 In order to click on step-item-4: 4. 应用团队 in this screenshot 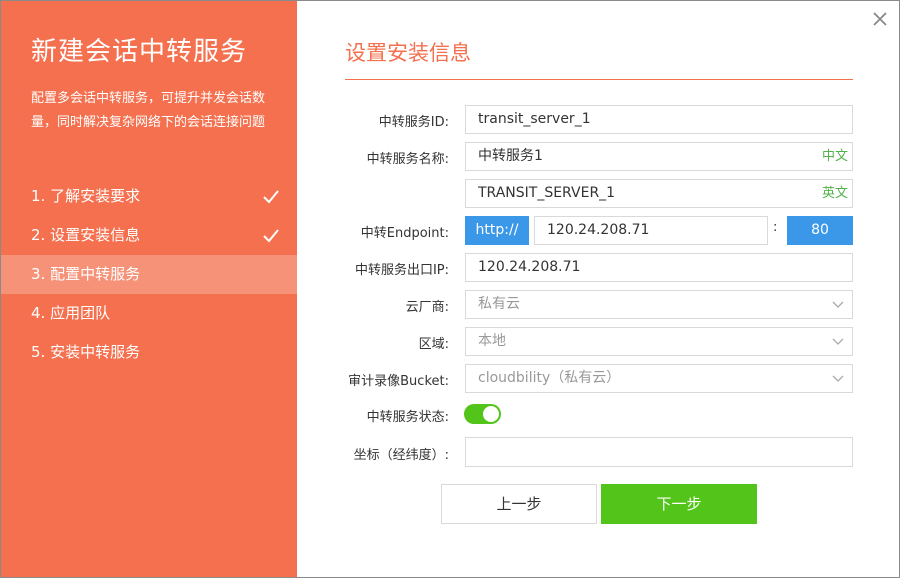, I will do `click(149, 313)`.